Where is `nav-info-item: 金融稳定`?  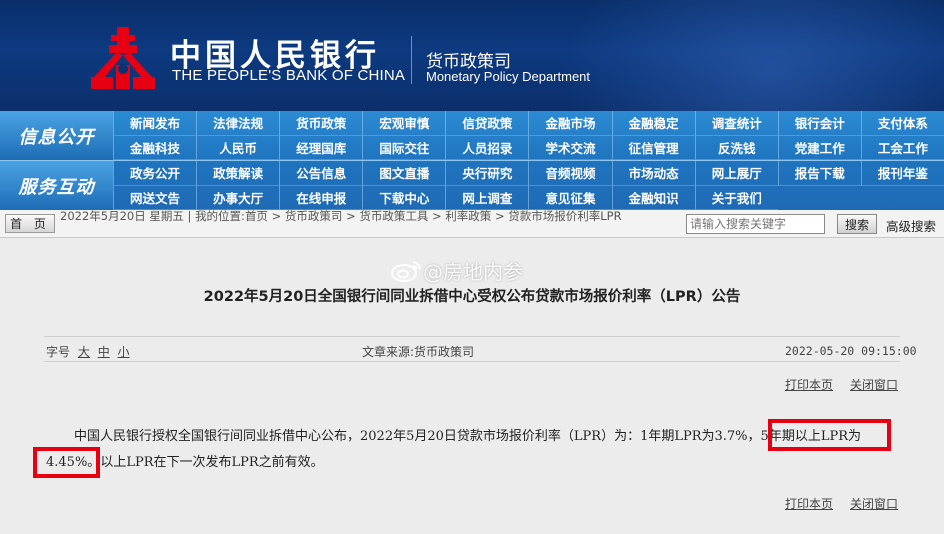 nav-info-item: 金融稳定 is located at coordinates (653, 123).